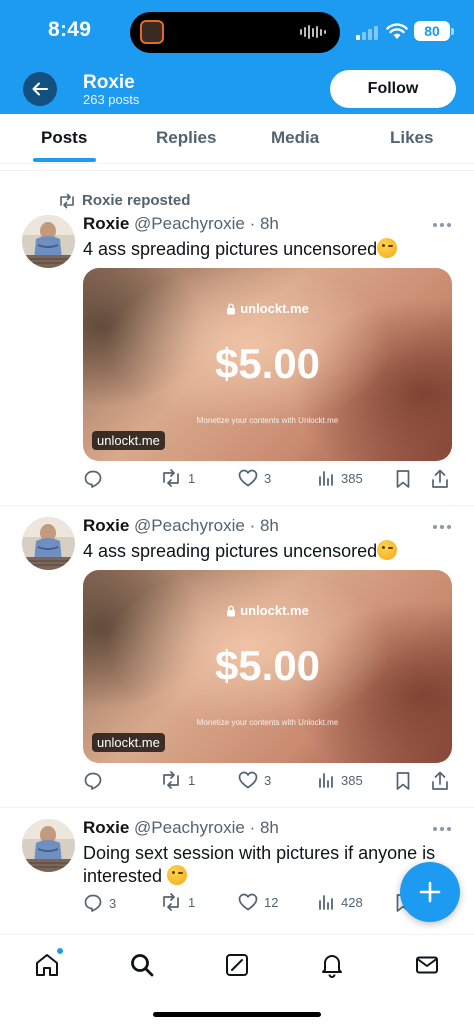 Image resolution: width=474 pixels, height=1027 pixels. Describe the element at coordinates (109, 82) in the screenshot. I see `profile-name: Roxie` at that location.